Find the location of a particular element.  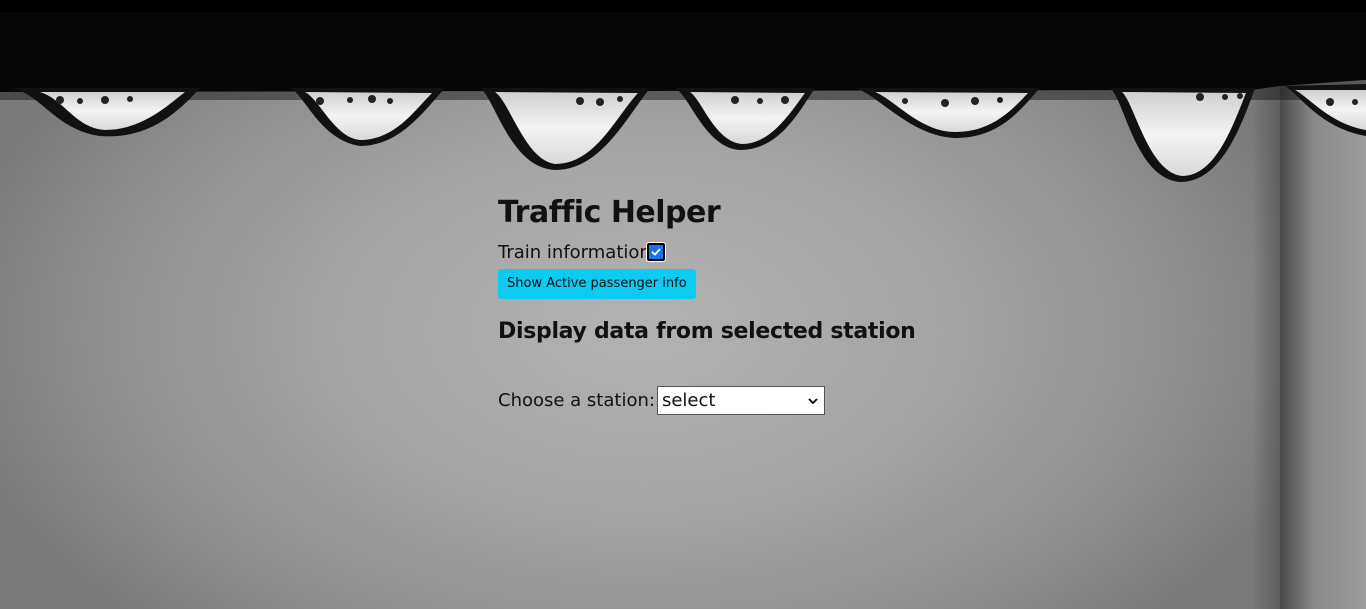

chevron-down-icon is located at coordinates (813, 400).